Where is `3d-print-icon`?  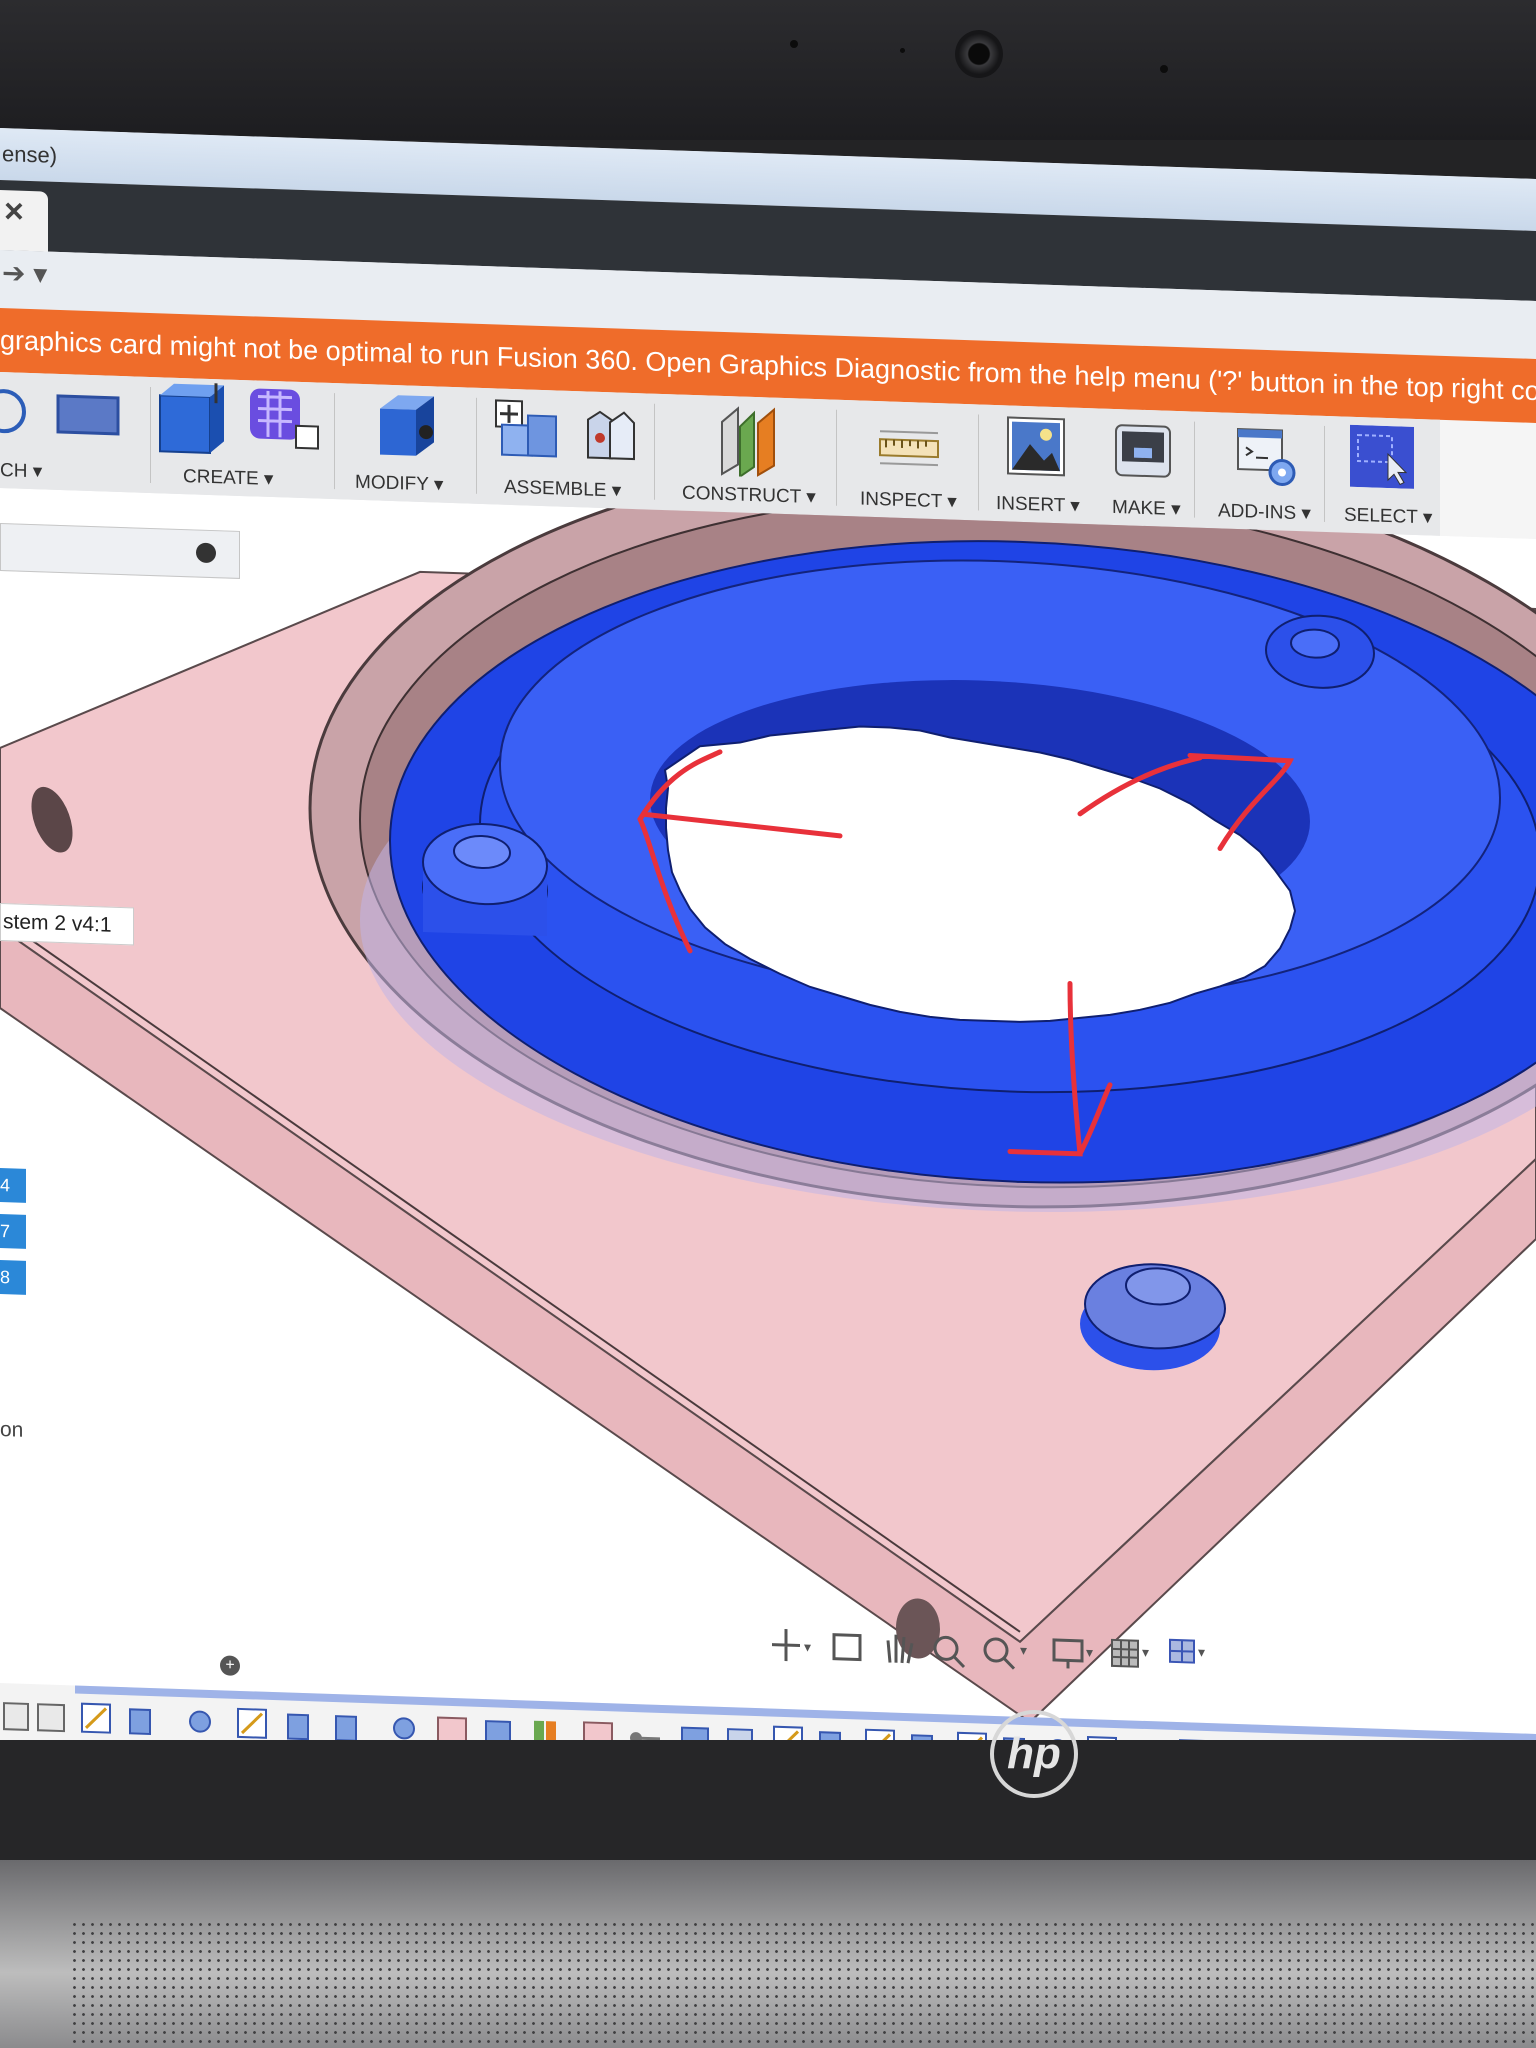
3d-print-icon is located at coordinates (1143, 451).